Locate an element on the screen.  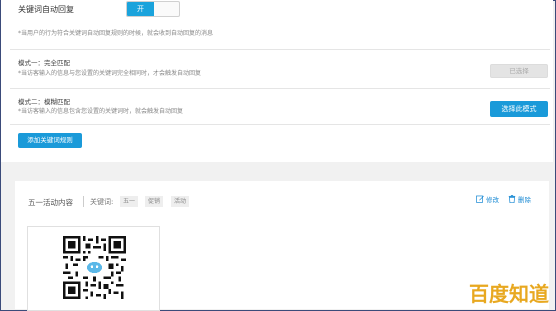
mode-fuzzy-desc: *当访客输入的信息包含您设置的关键词时，就会触发自动回复 is located at coordinates (101, 111).